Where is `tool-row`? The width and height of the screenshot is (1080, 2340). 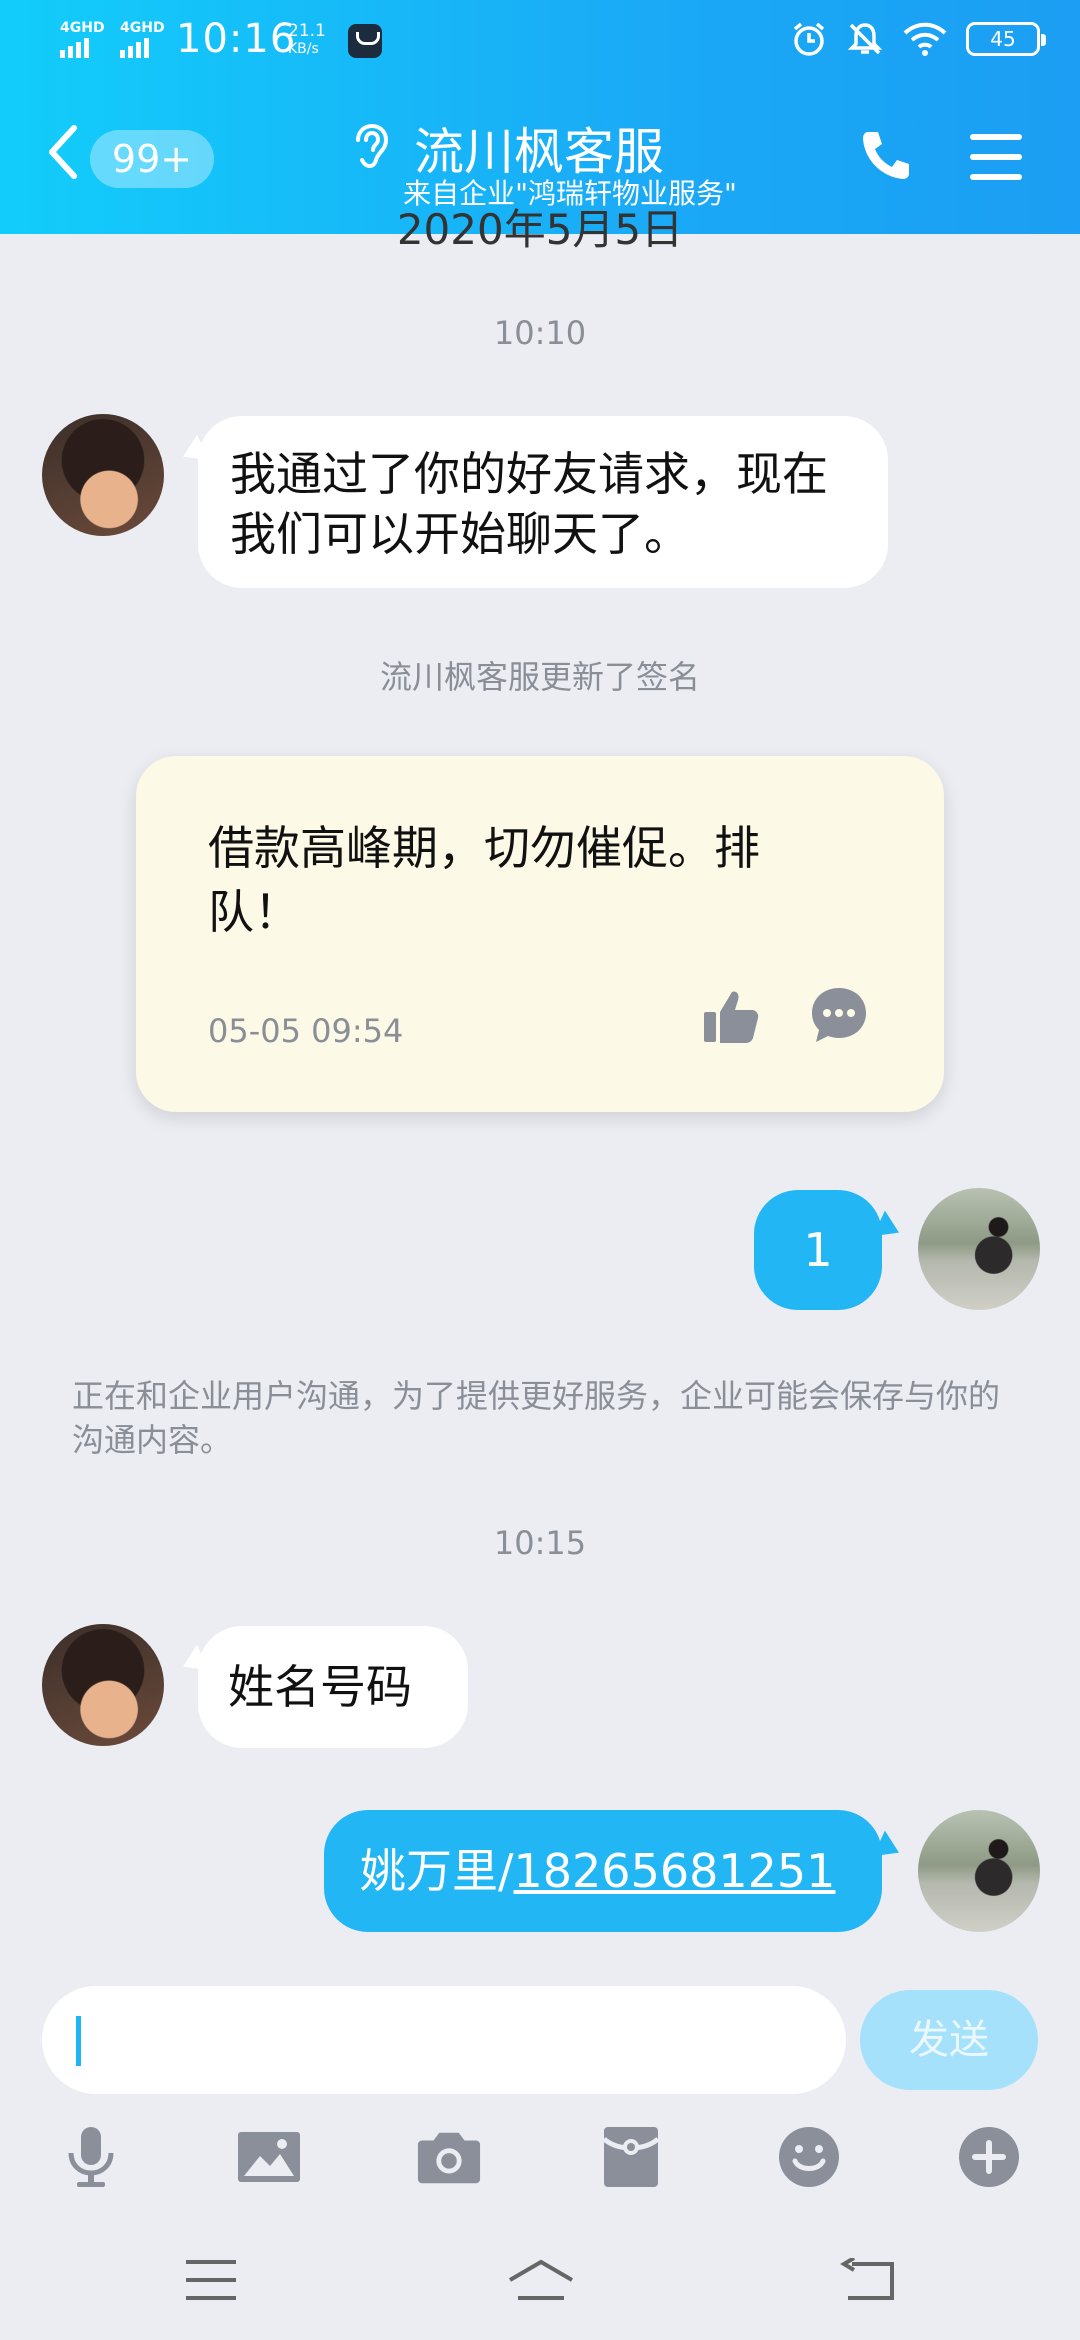
tool-row is located at coordinates (540, 2155).